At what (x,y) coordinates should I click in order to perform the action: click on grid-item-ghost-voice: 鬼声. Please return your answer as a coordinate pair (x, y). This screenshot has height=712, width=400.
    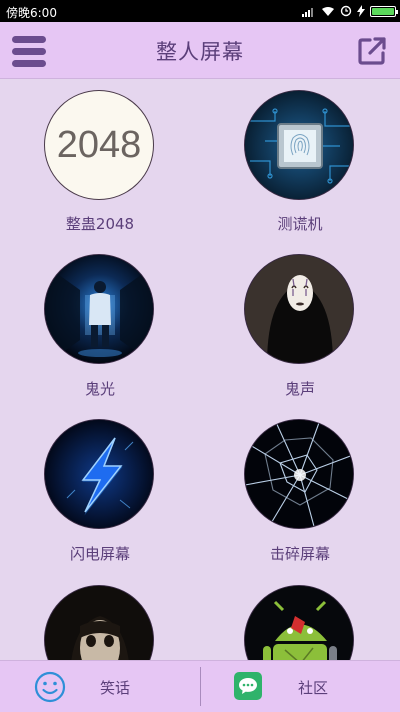
    Looking at the image, I should click on (300, 324).